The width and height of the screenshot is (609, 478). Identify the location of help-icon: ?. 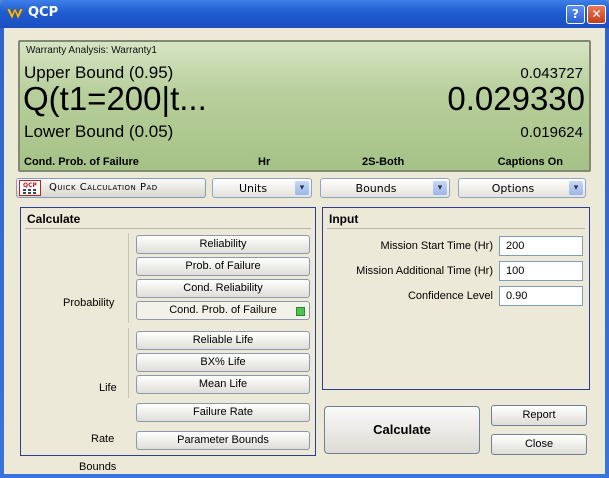
(575, 14).